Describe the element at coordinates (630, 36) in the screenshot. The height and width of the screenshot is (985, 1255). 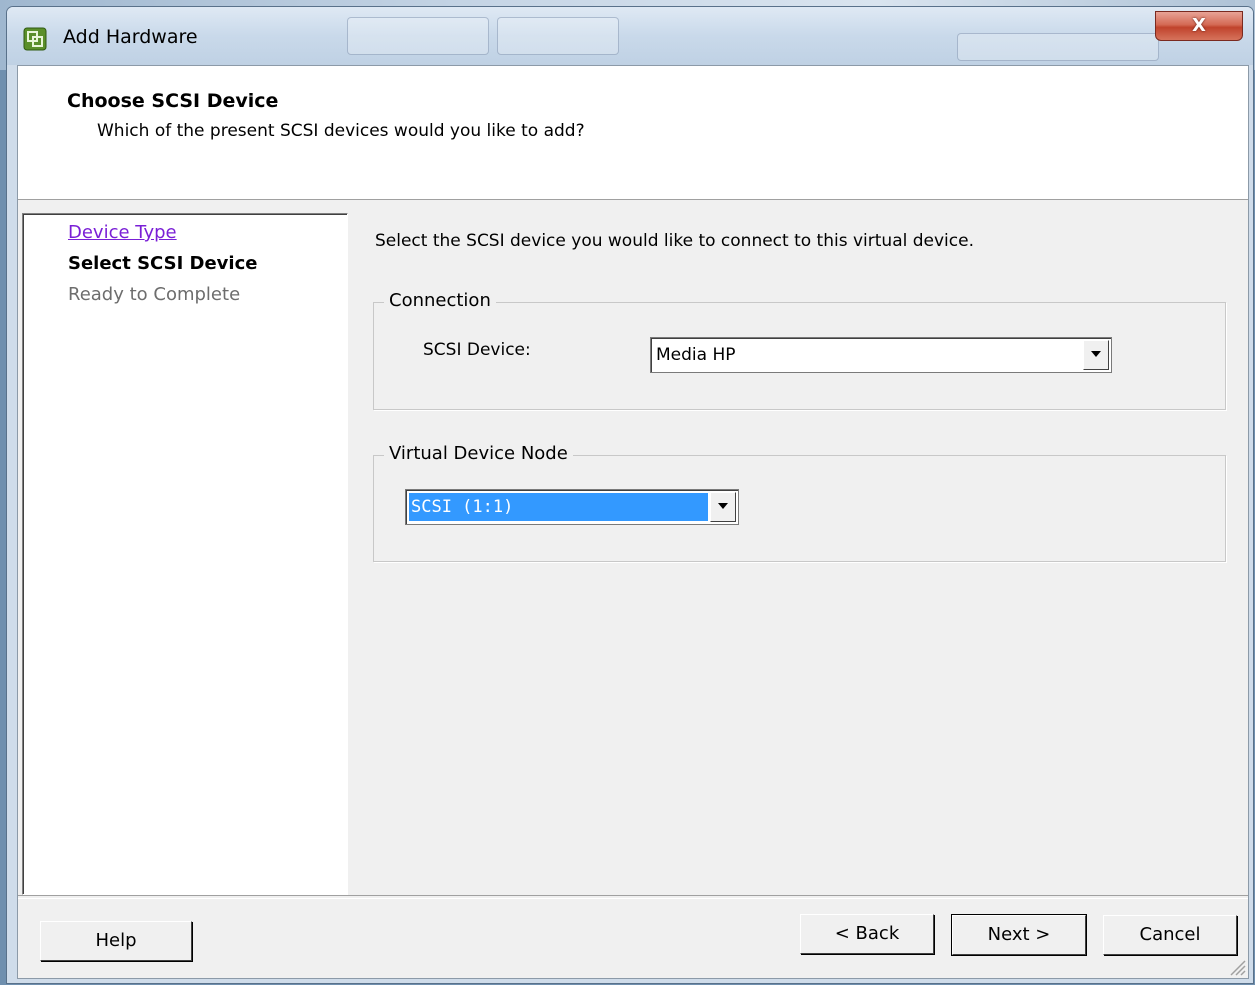
I see `title-bar: Add Hardware X` at that location.